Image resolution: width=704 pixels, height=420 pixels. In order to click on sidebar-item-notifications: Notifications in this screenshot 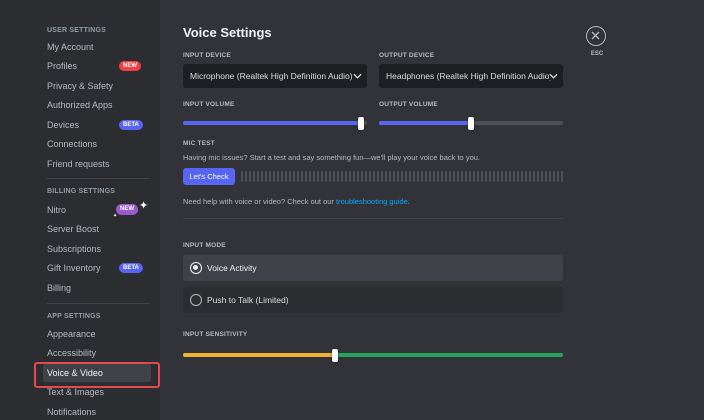, I will do `click(97, 411)`.